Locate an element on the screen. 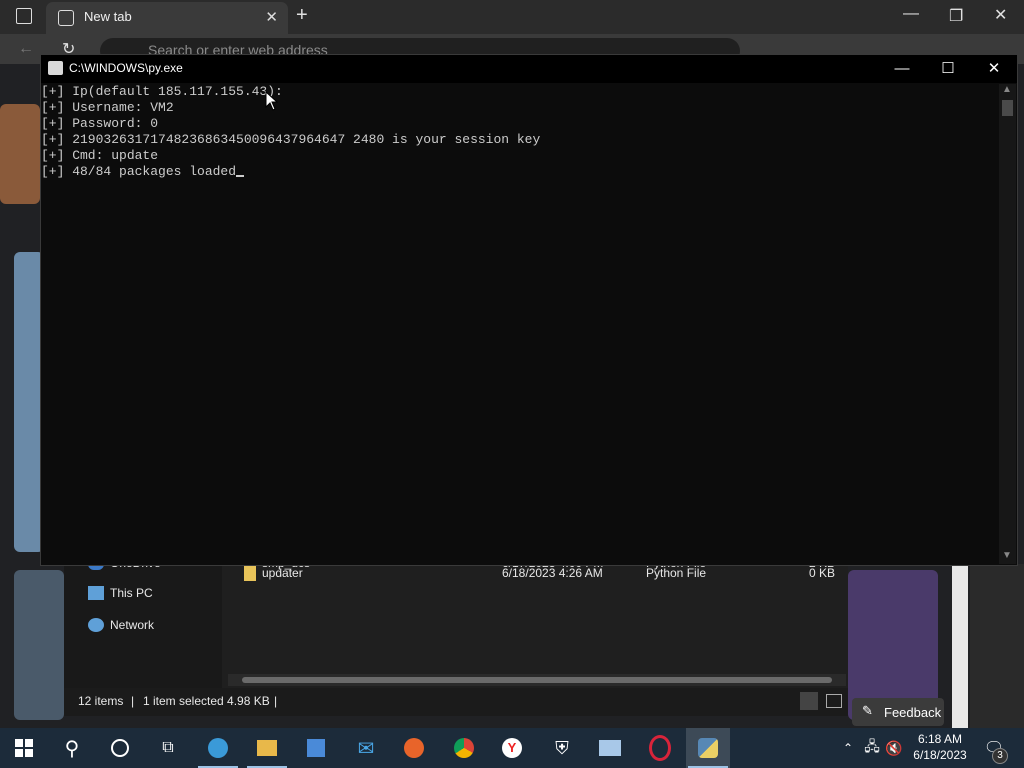 This screenshot has width=1024, height=768. feedback-button: ✎ Feedback is located at coordinates (898, 712).